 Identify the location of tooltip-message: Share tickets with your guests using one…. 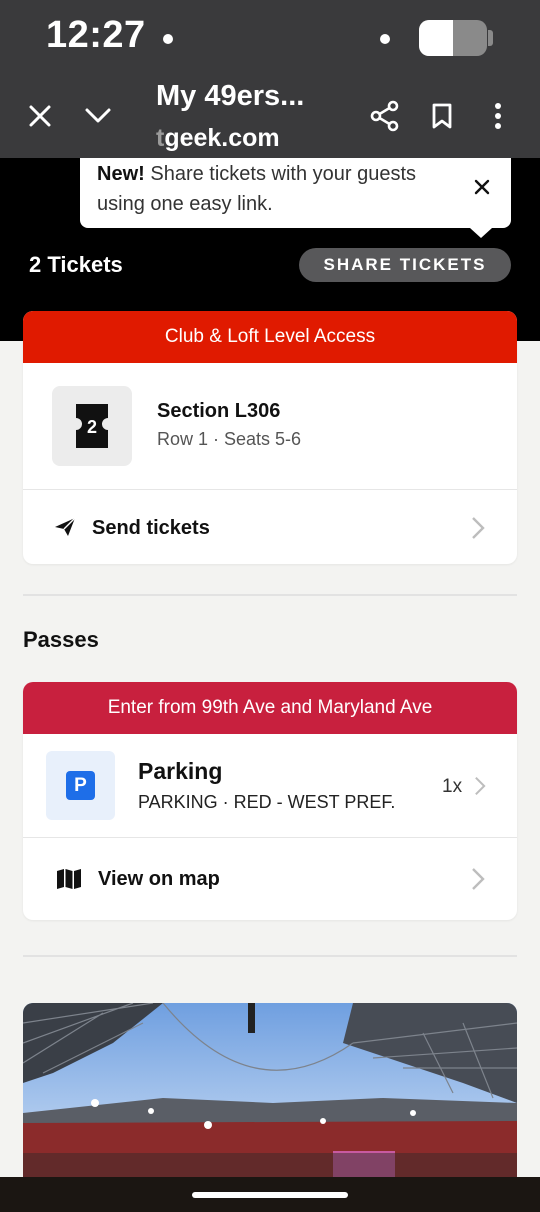
(257, 189).